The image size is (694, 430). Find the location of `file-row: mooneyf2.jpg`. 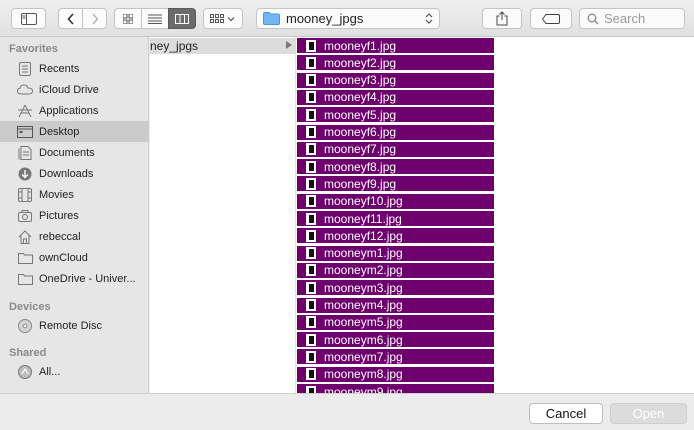

file-row: mooneyf2.jpg is located at coordinates (395, 63).